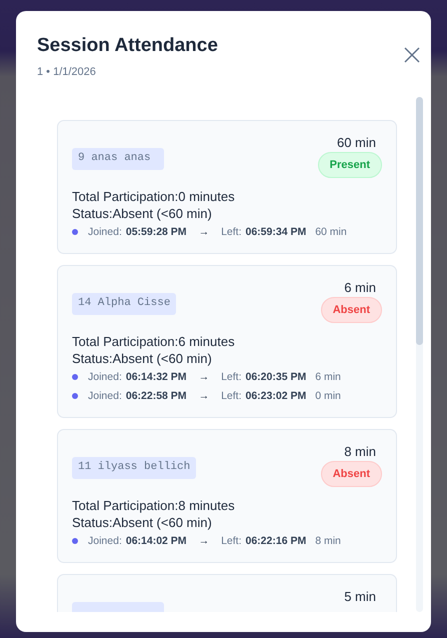 The height and width of the screenshot is (638, 447). Describe the element at coordinates (360, 287) in the screenshot. I see `duration-text: 6 min` at that location.